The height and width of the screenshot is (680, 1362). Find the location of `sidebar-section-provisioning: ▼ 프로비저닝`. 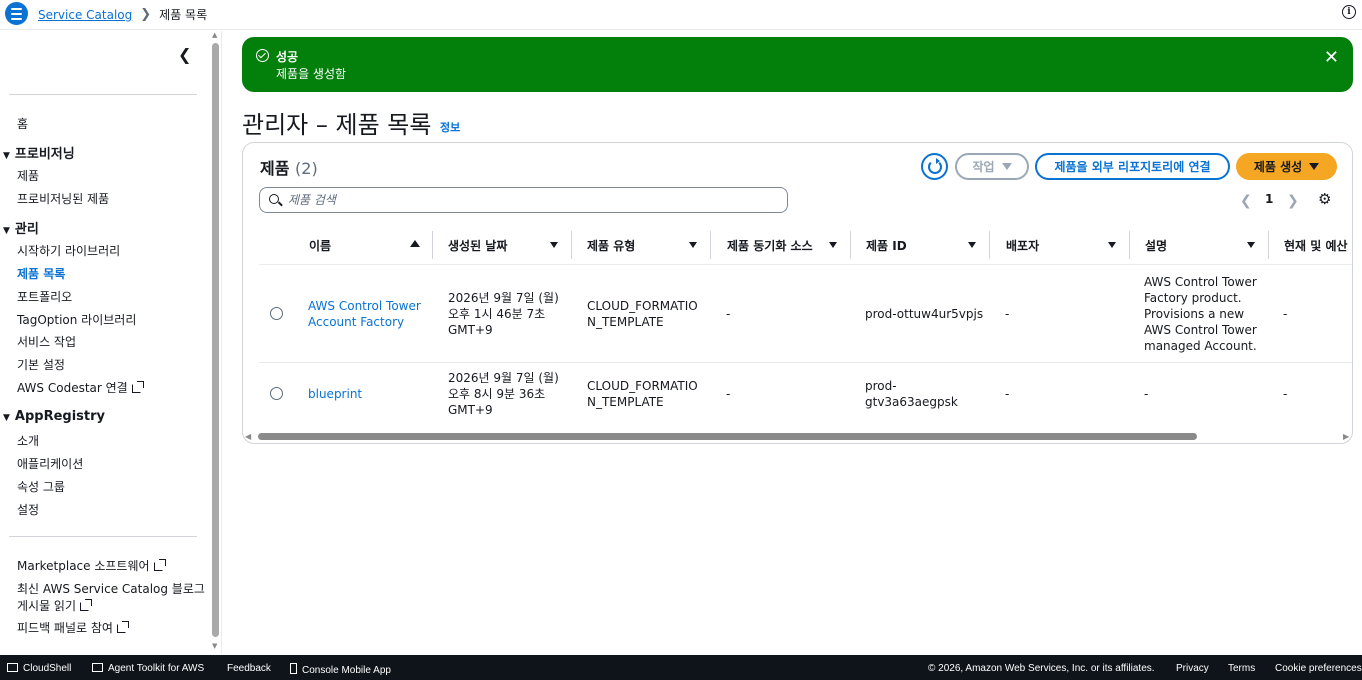

sidebar-section-provisioning: ▼ 프로비저닝 is located at coordinates (39, 152).